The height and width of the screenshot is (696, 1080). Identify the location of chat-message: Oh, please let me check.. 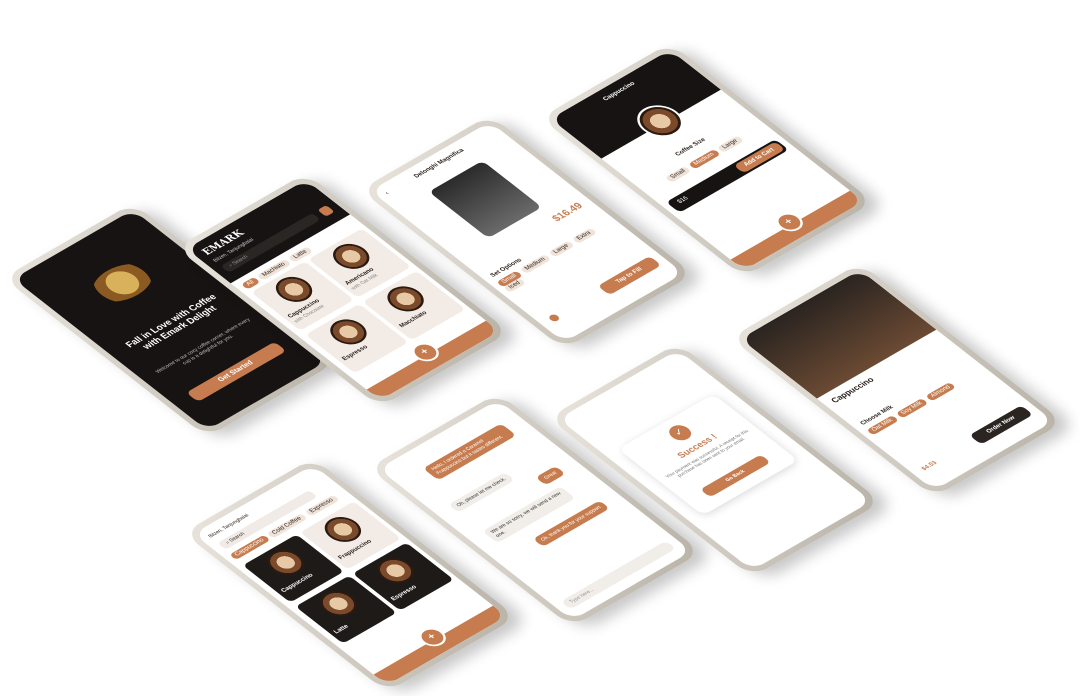
(481, 492).